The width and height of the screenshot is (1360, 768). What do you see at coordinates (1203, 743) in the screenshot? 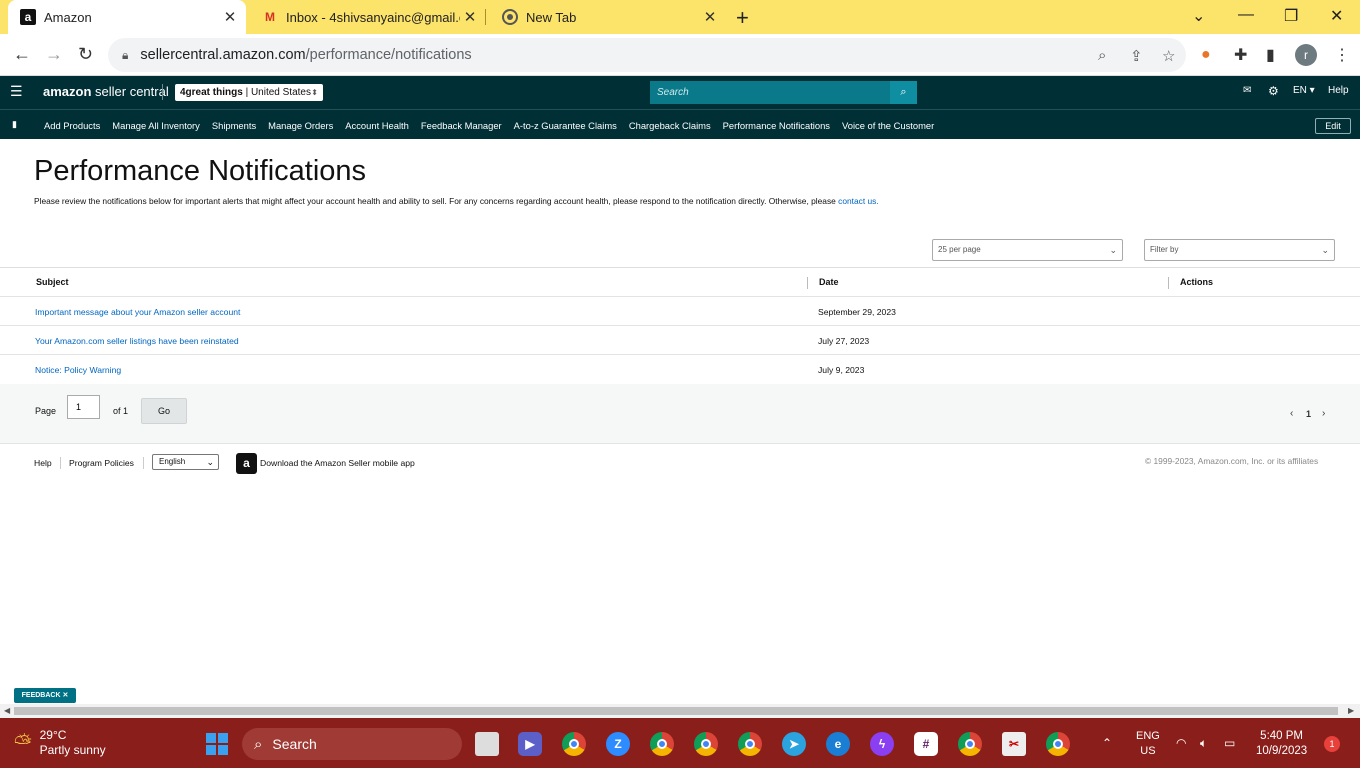
I see `volume-icon: 🔈︎` at bounding box center [1203, 743].